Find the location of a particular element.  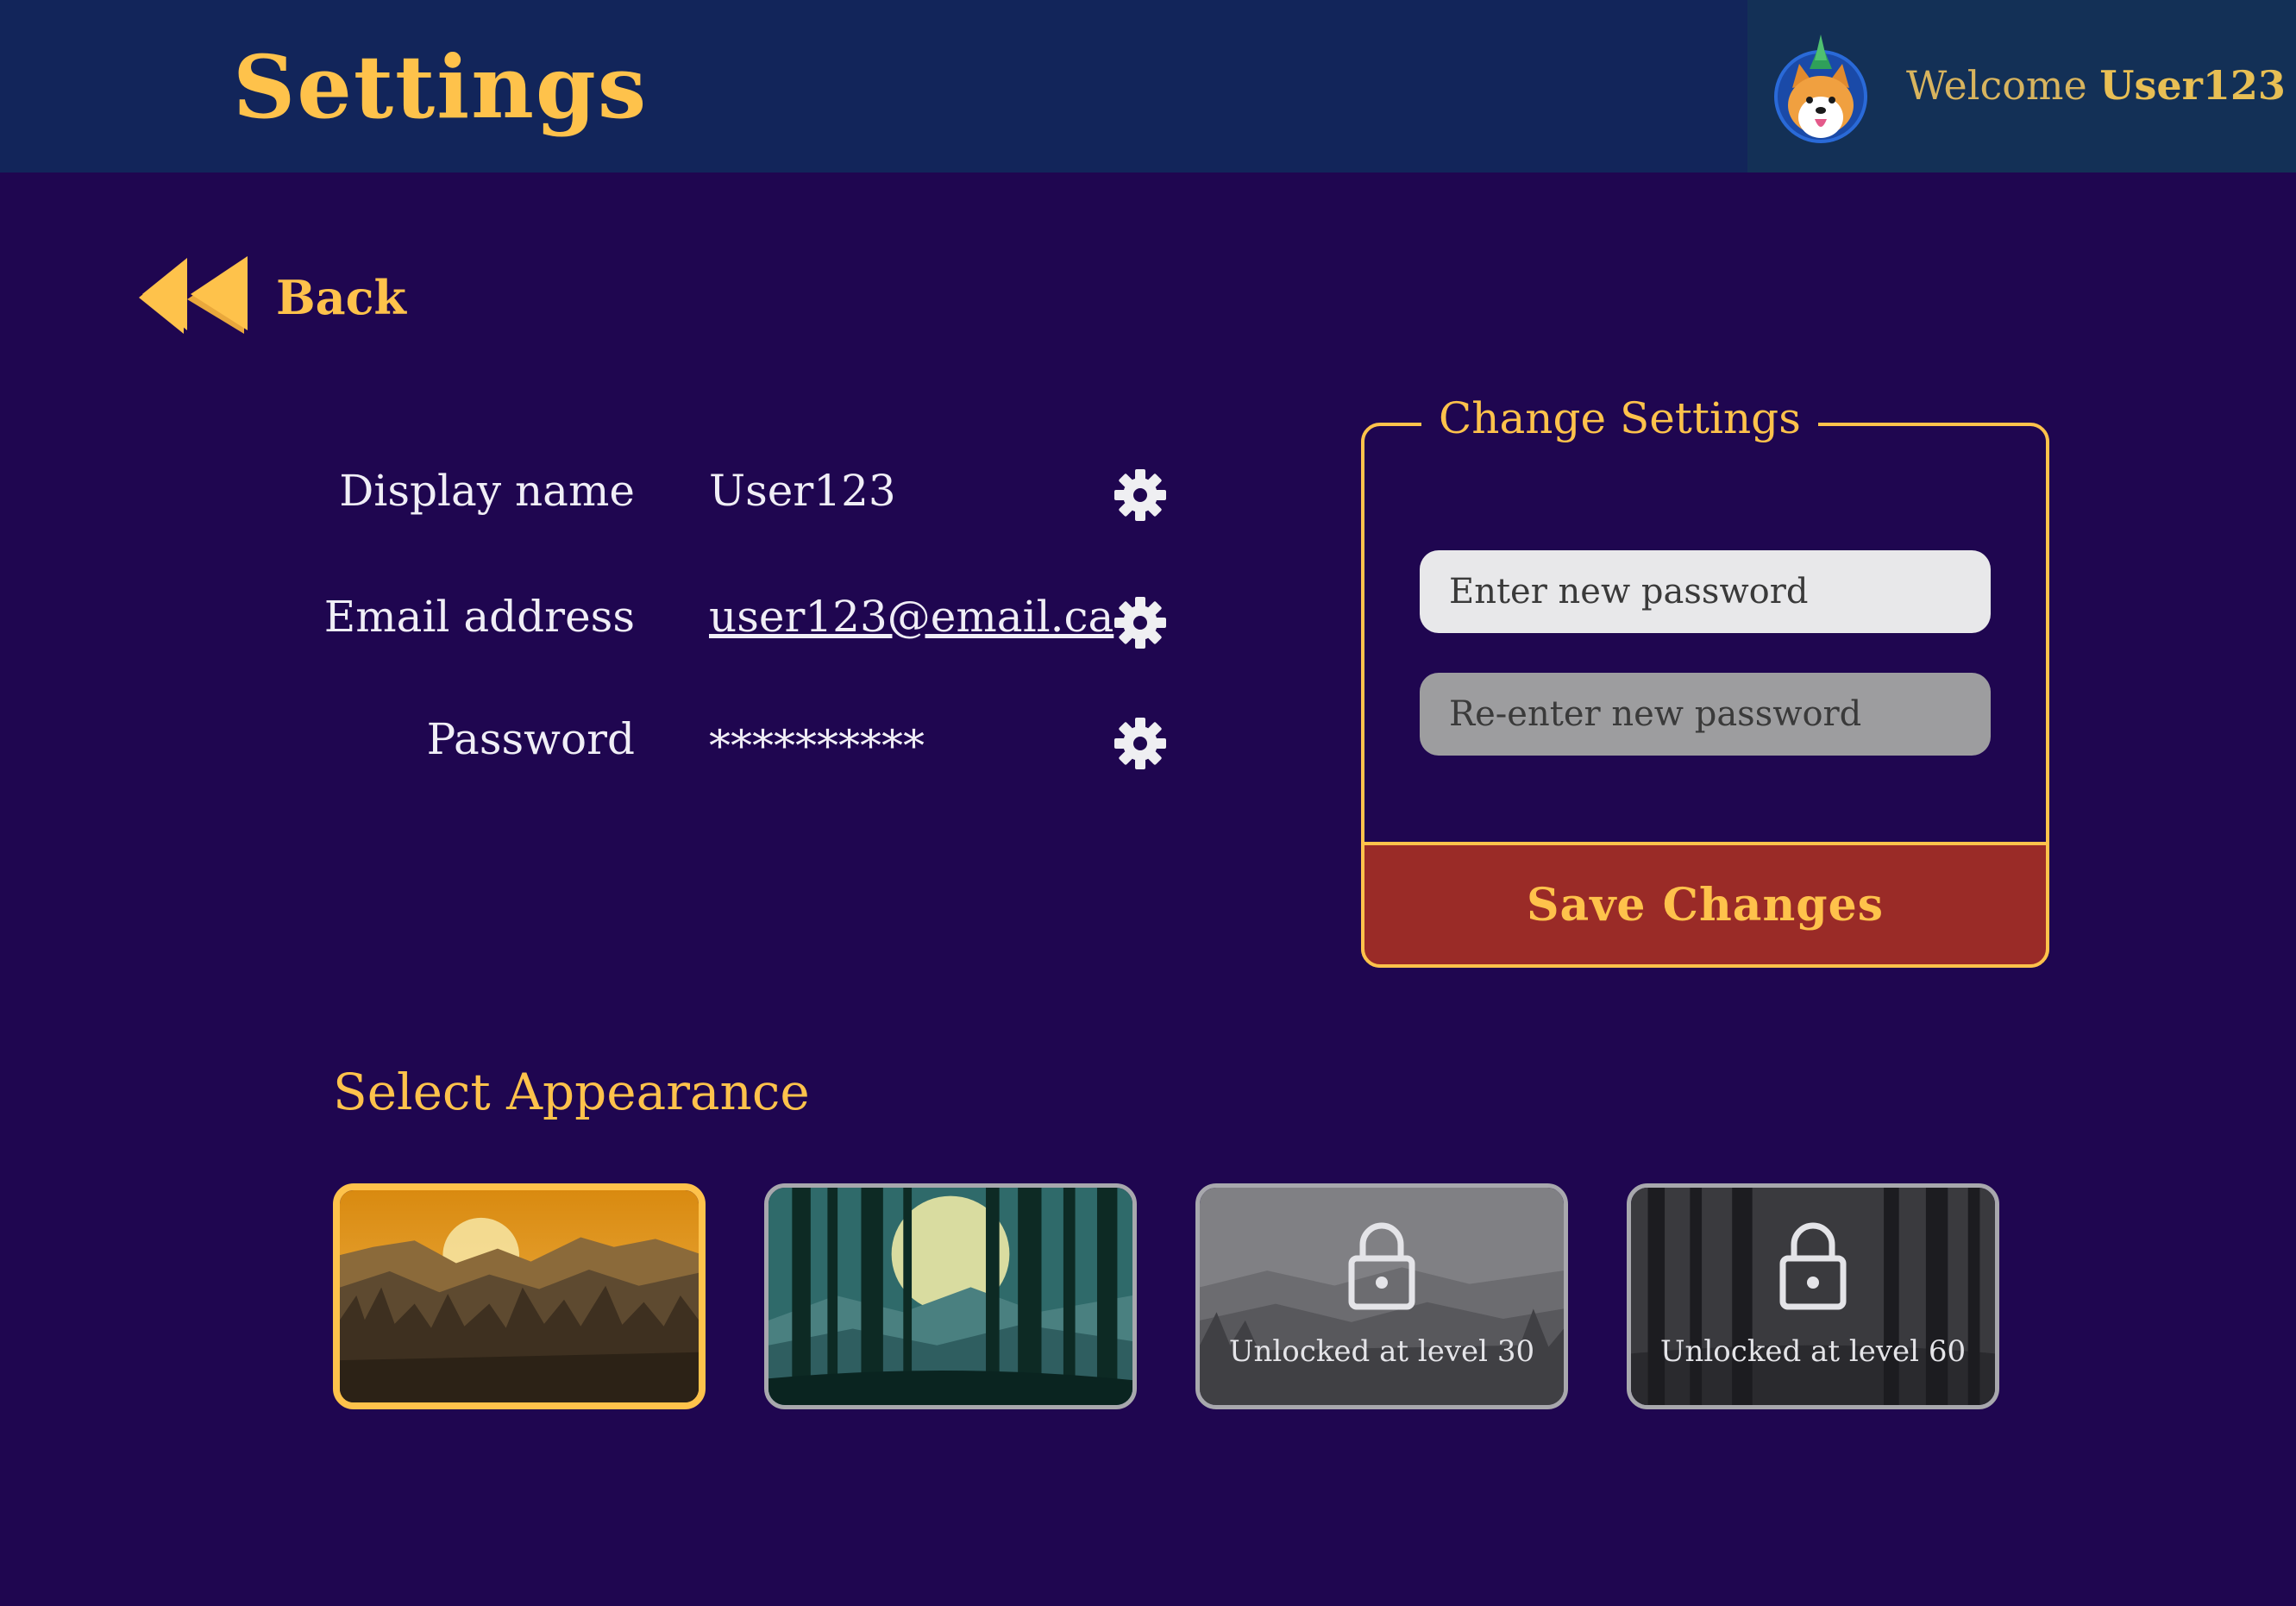

lock-requirement-text: Unlocked at level 60 is located at coordinates (1813, 1351).